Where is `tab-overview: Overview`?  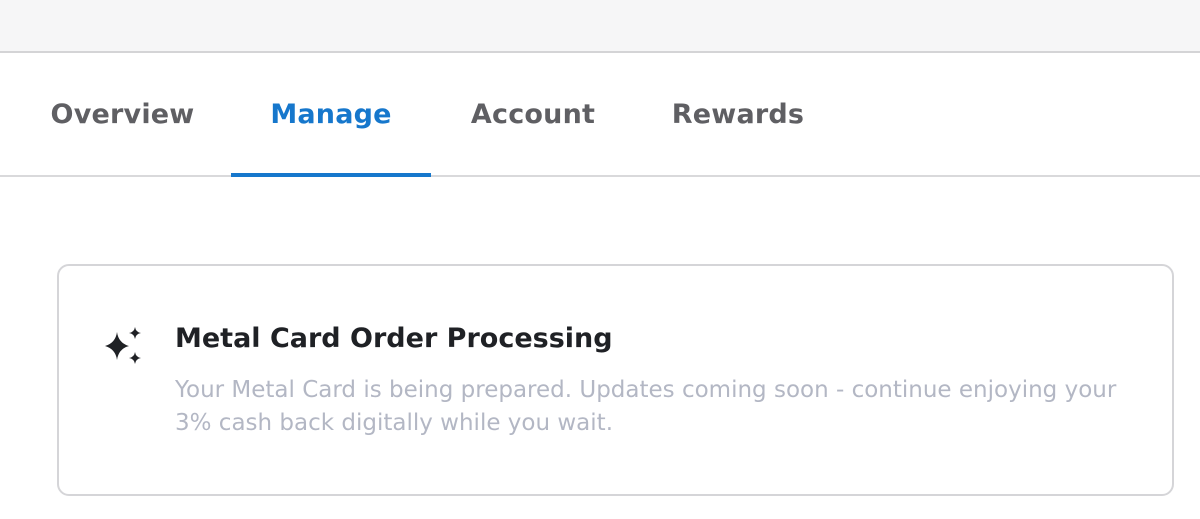
tab-overview: Overview is located at coordinates (122, 114).